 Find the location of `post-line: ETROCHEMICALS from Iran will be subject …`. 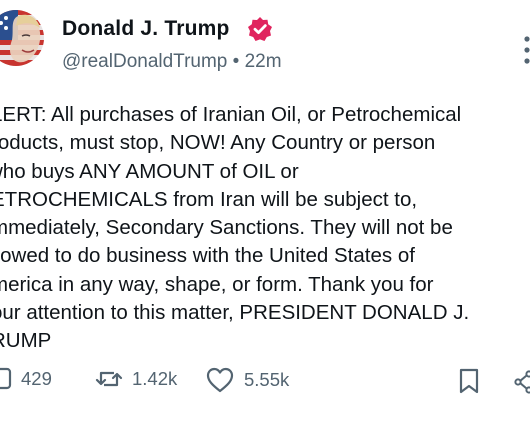

post-line: ETROCHEMICALS from Iran will be subject … is located at coordinates (209, 199).